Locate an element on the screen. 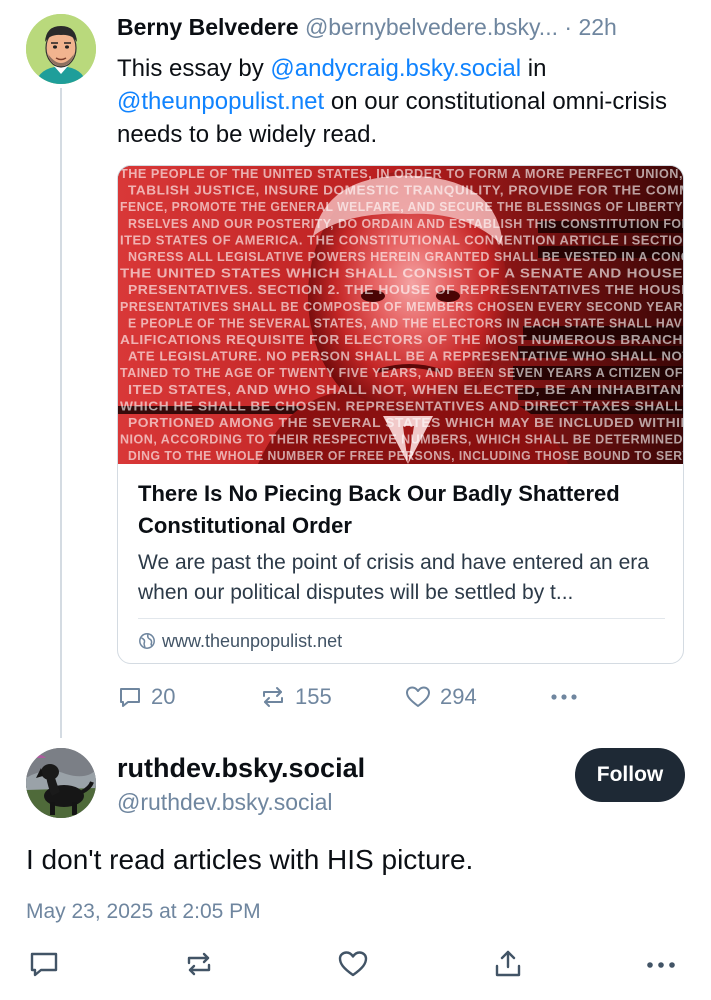 The width and height of the screenshot is (711, 1000). card-domain: www.theunpopulist.net is located at coordinates (240, 641).